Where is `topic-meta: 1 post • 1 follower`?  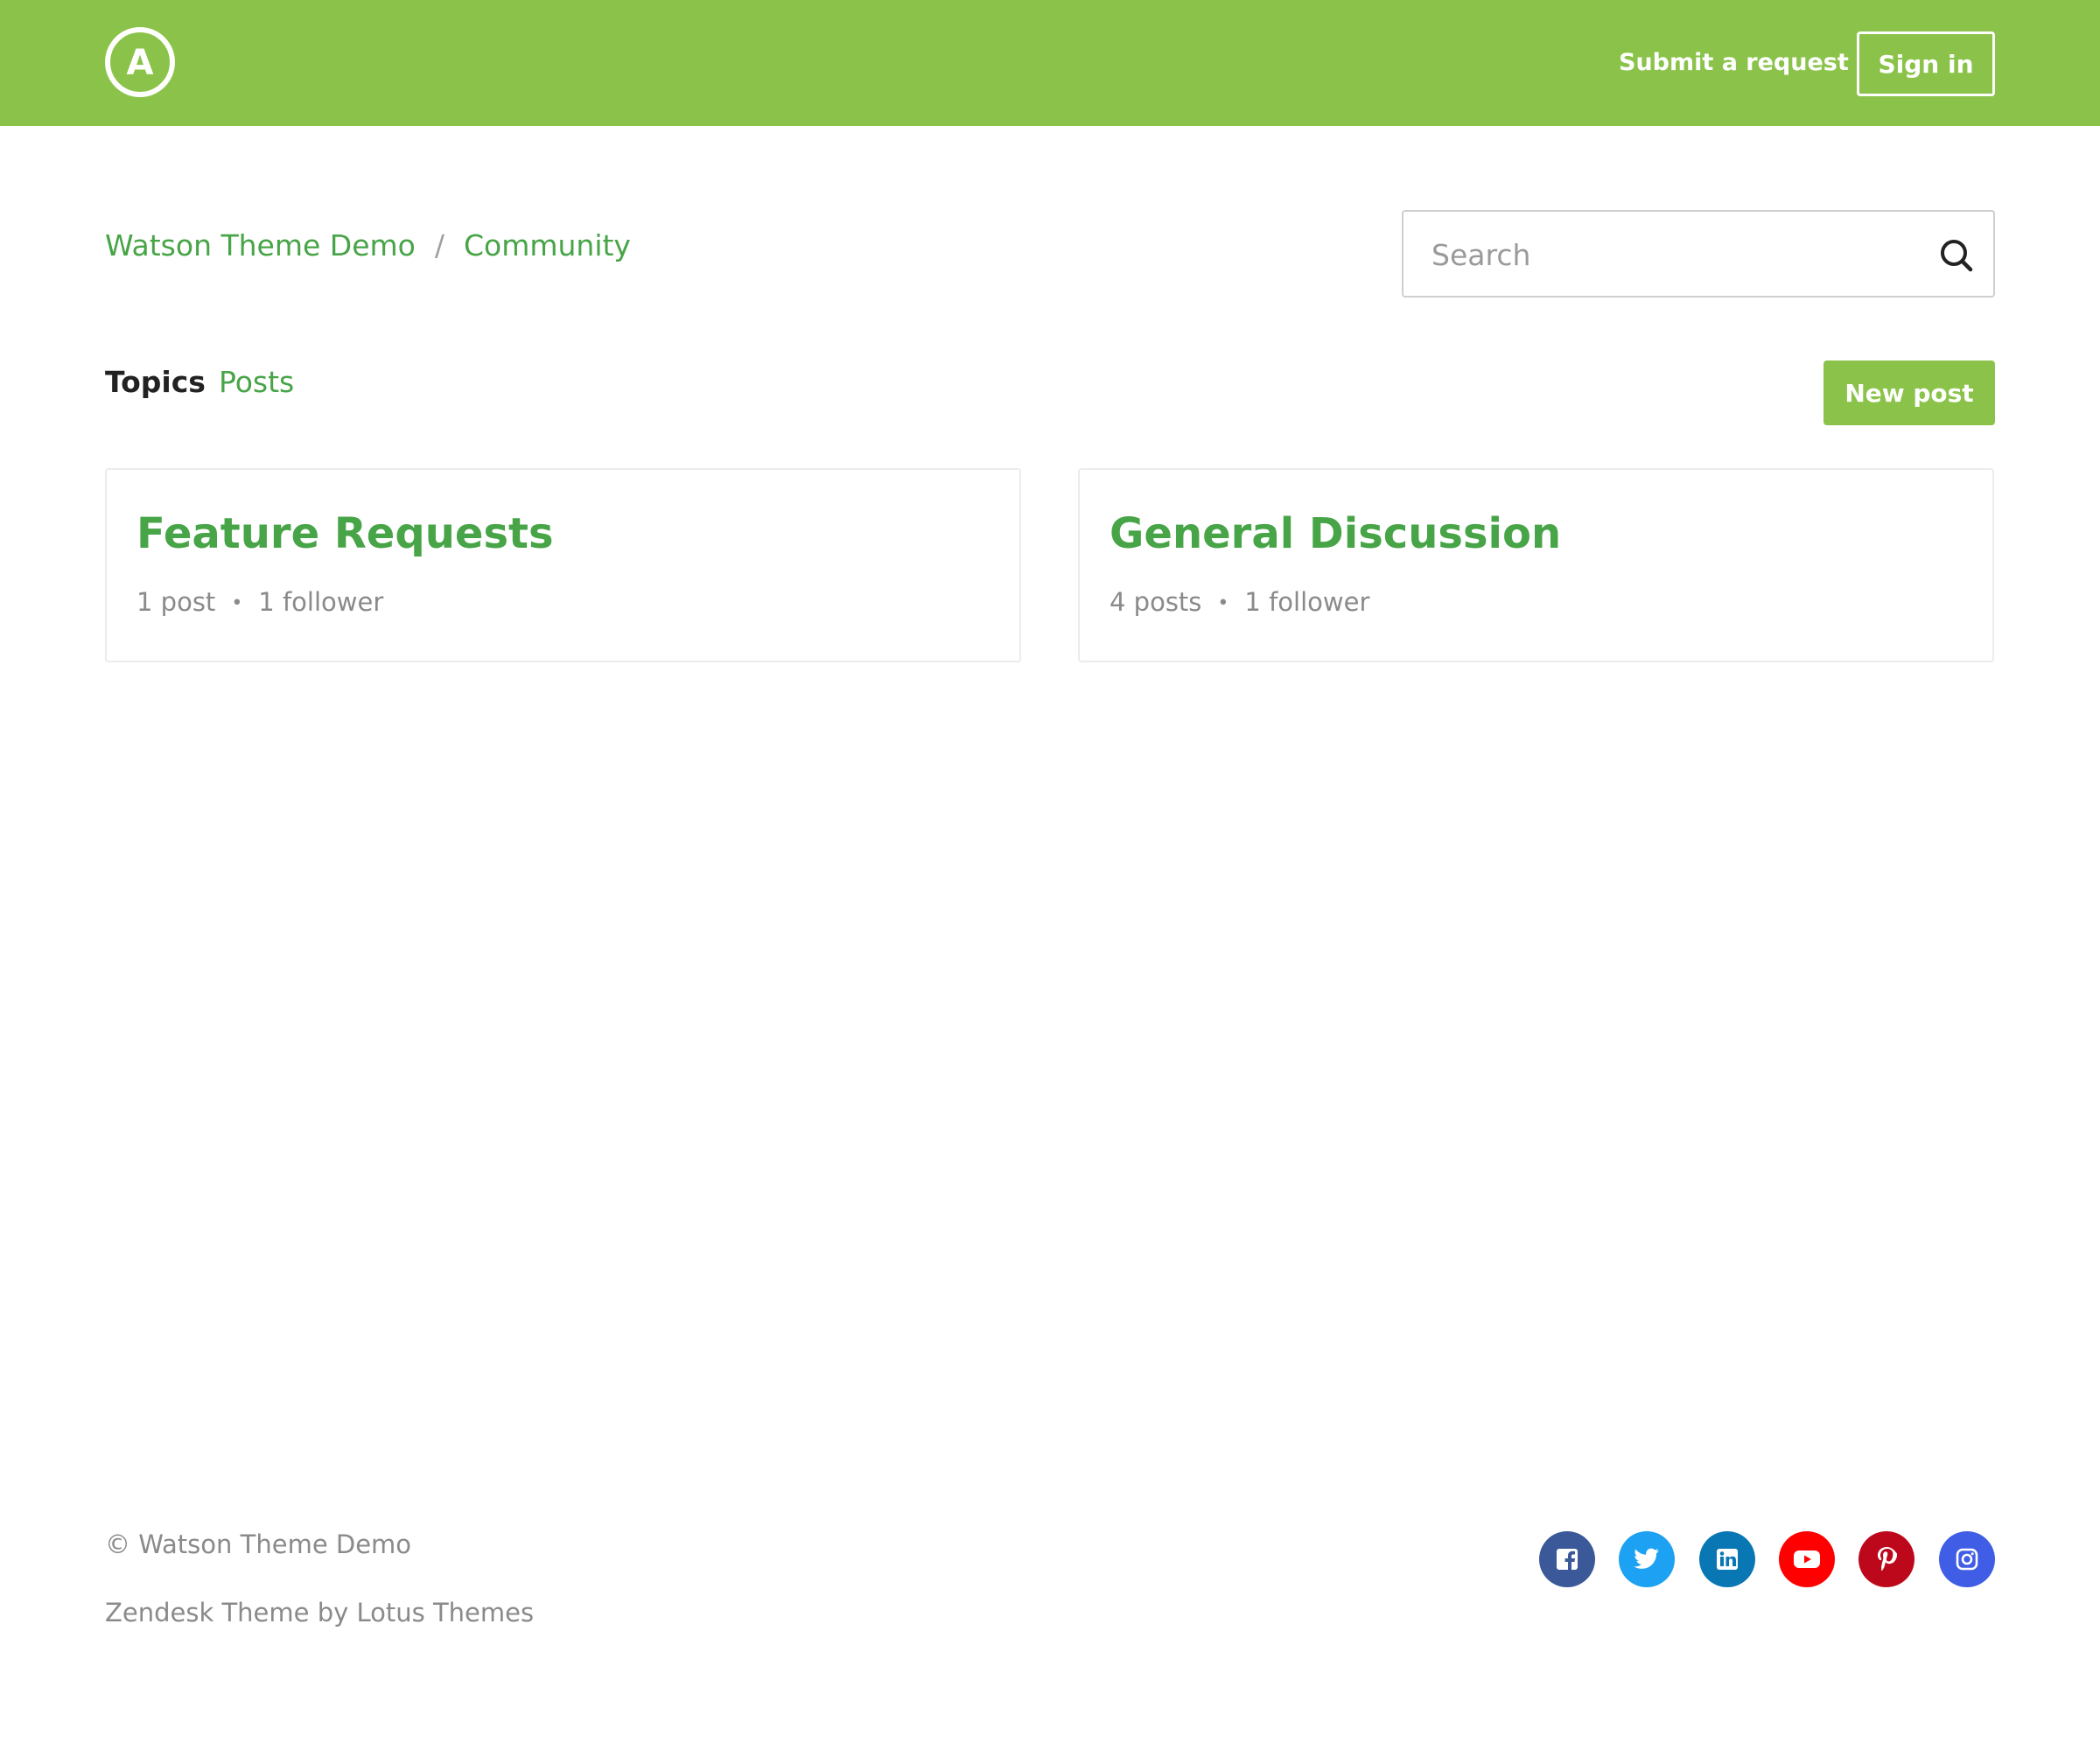
topic-meta: 1 post • 1 follower is located at coordinates (259, 603).